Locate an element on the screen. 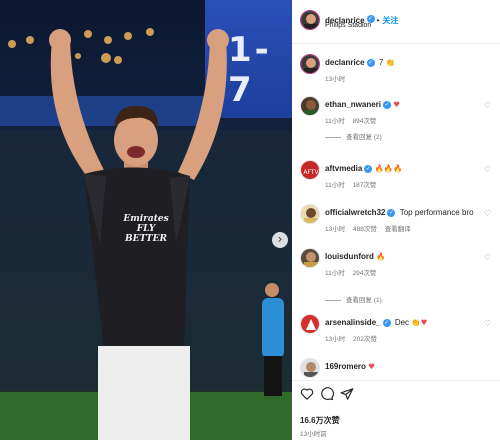 This screenshot has width=500, height=440. view-replies-button: 查看回复 (2) is located at coordinates (353, 136).